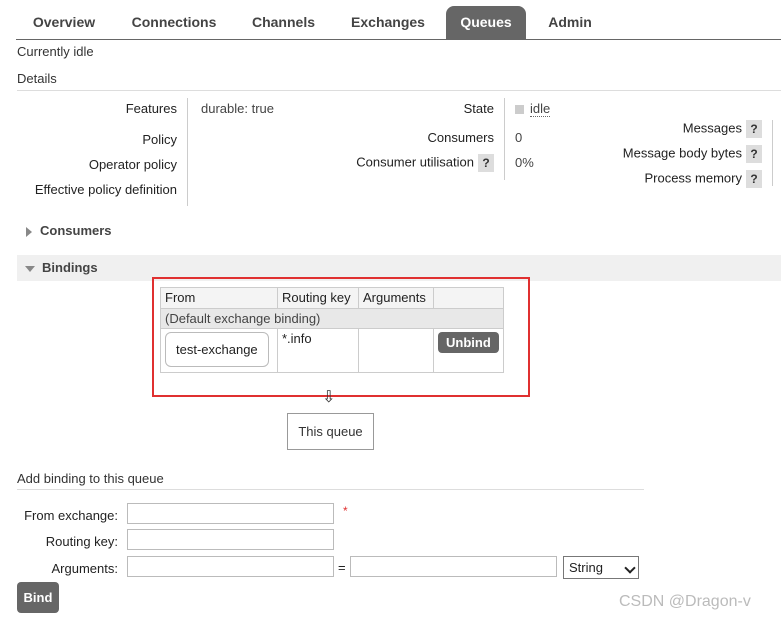  I want to click on consumer-utilisation-label: Consumer utilisation?, so click(397, 163).